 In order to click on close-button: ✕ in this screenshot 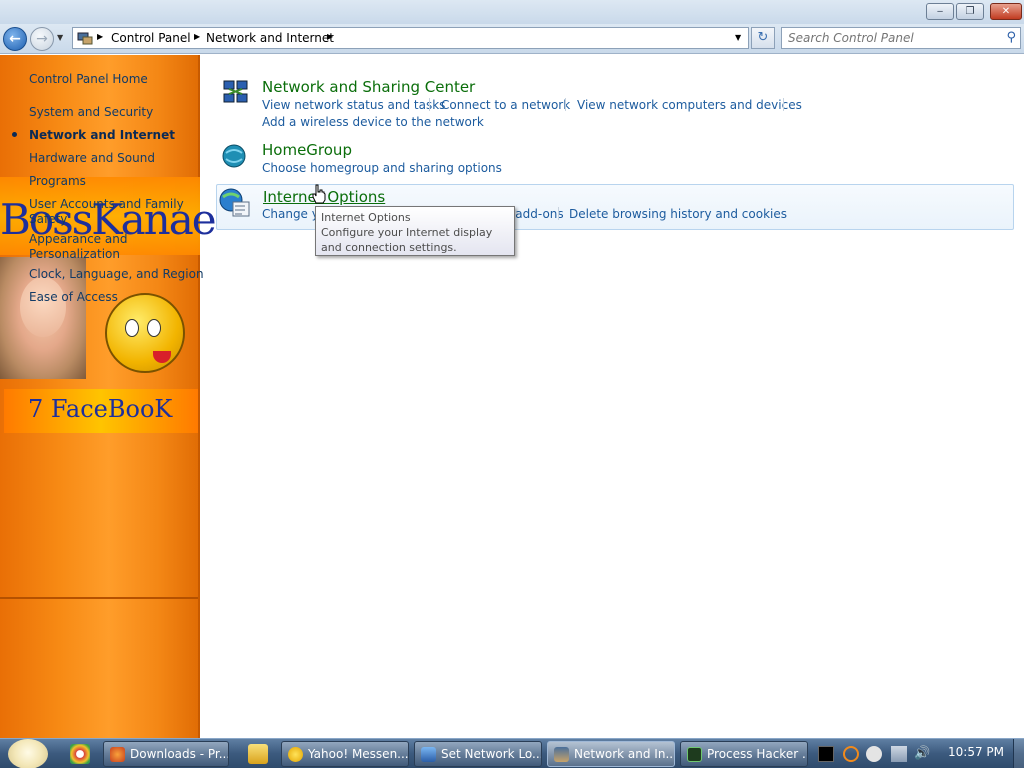, I will do `click(1006, 11)`.